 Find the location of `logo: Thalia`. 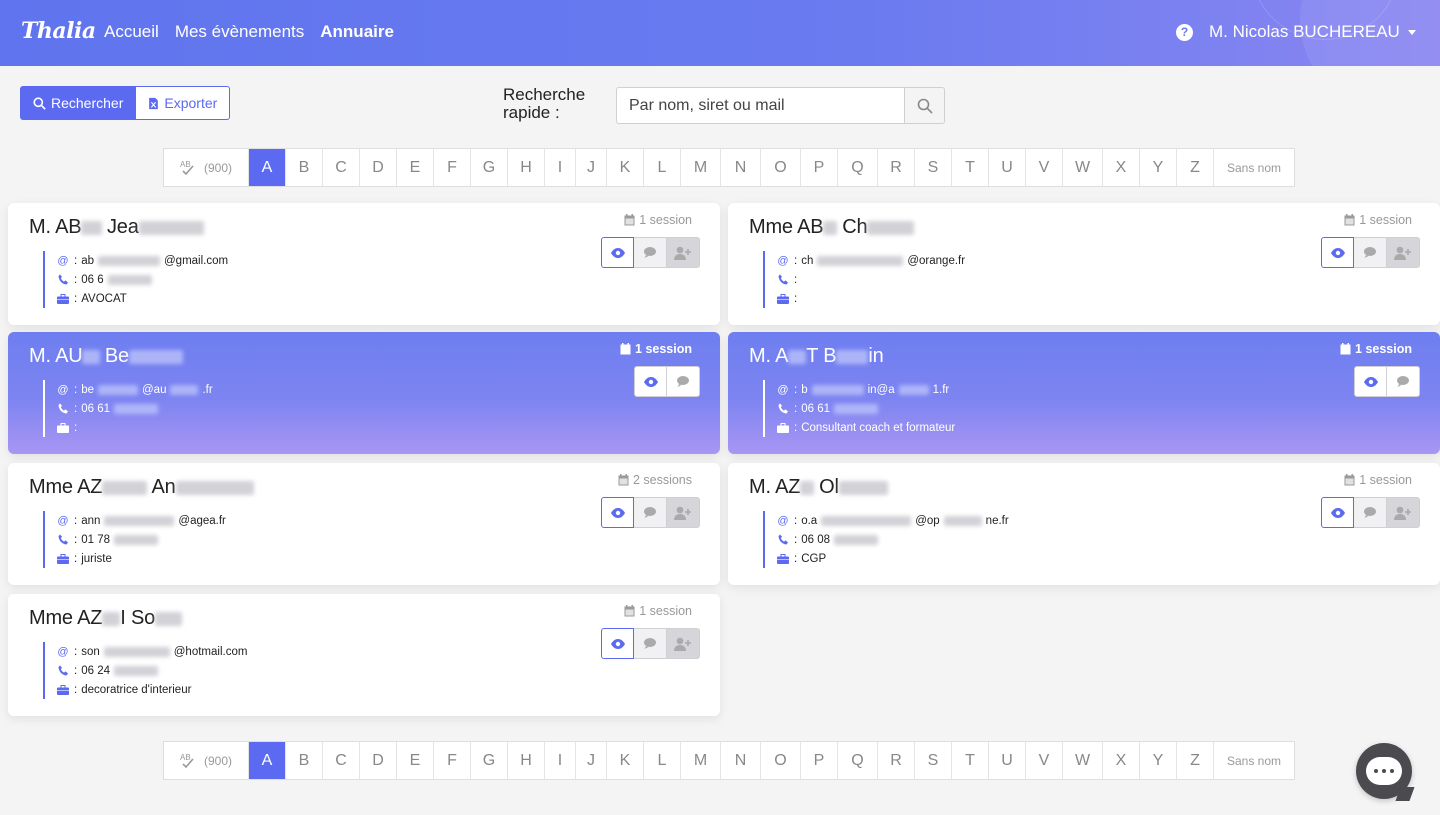

logo: Thalia is located at coordinates (58, 31).